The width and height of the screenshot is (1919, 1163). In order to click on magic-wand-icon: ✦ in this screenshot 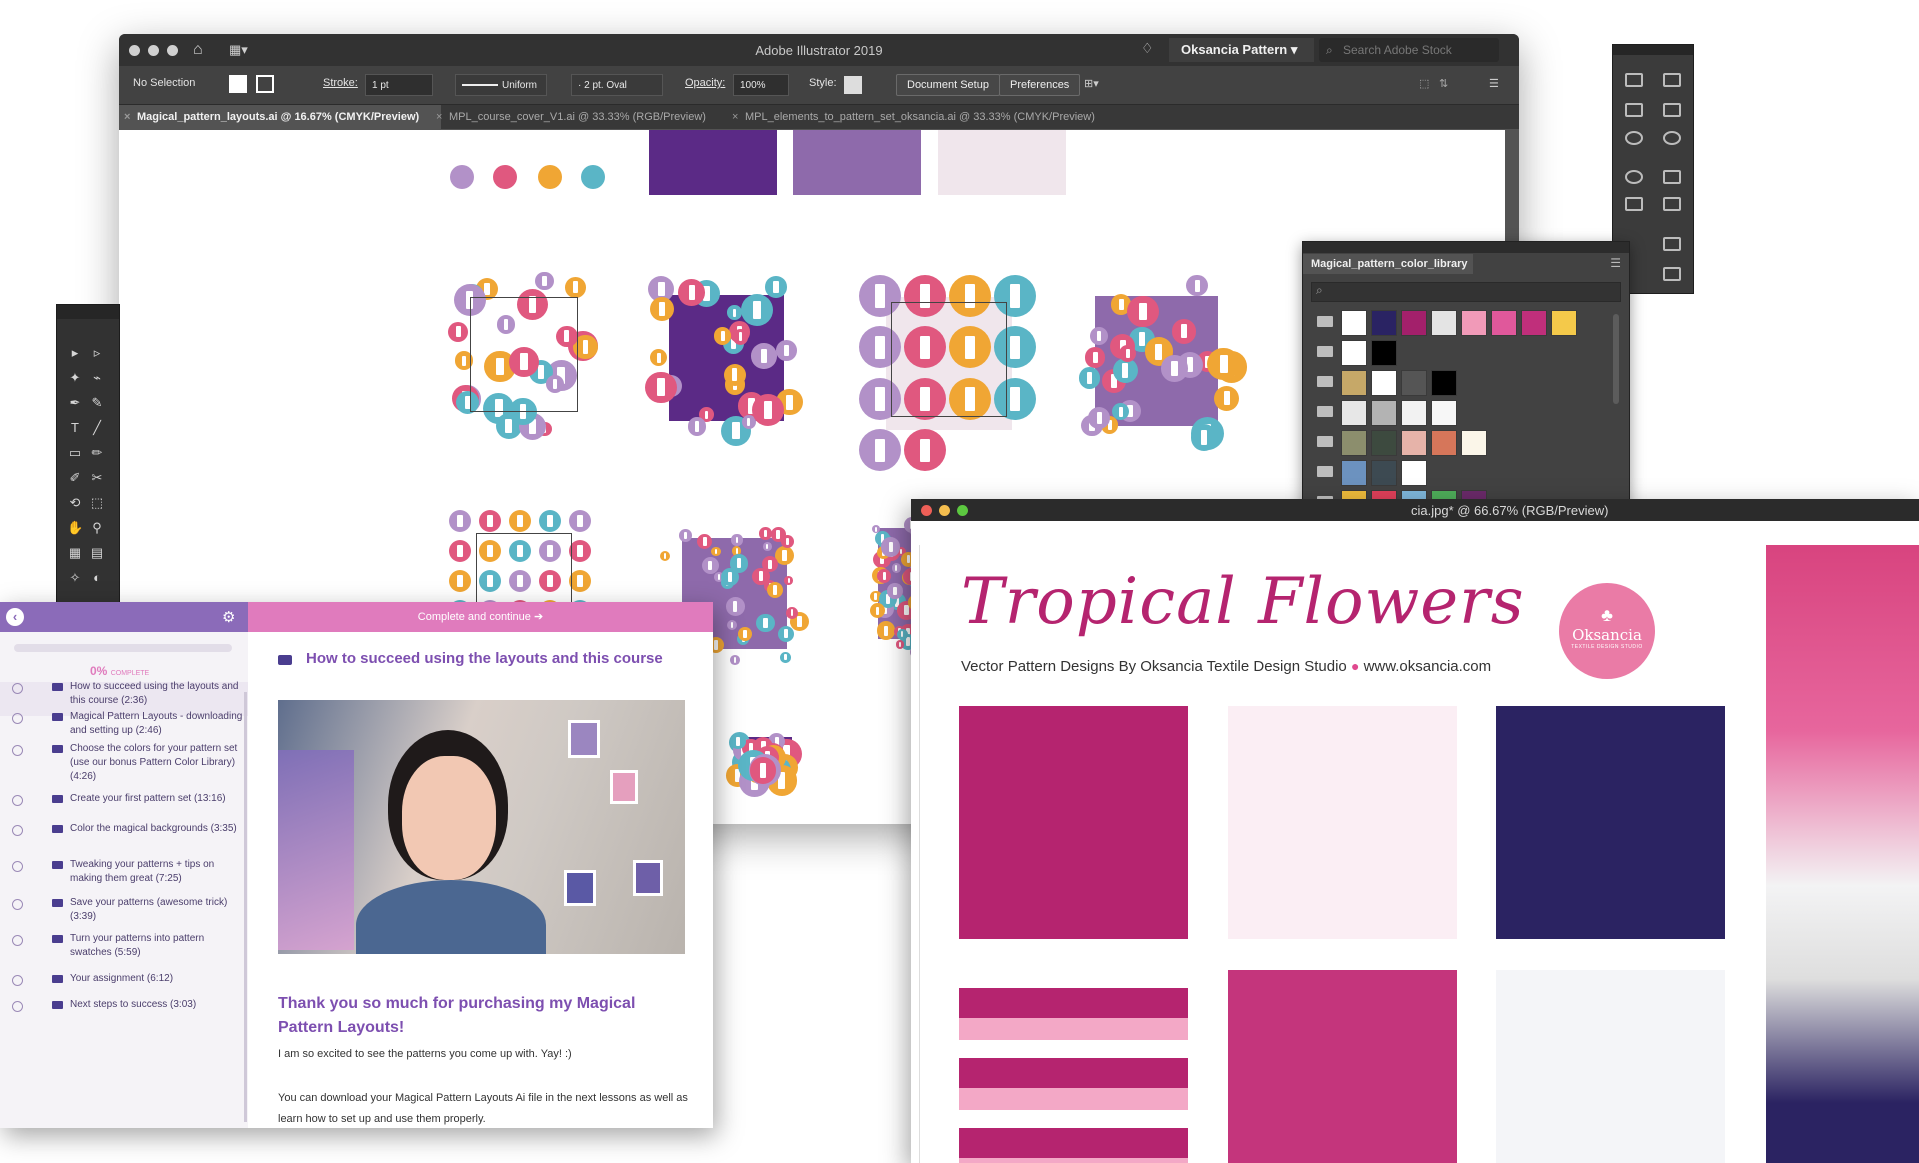, I will do `click(75, 378)`.